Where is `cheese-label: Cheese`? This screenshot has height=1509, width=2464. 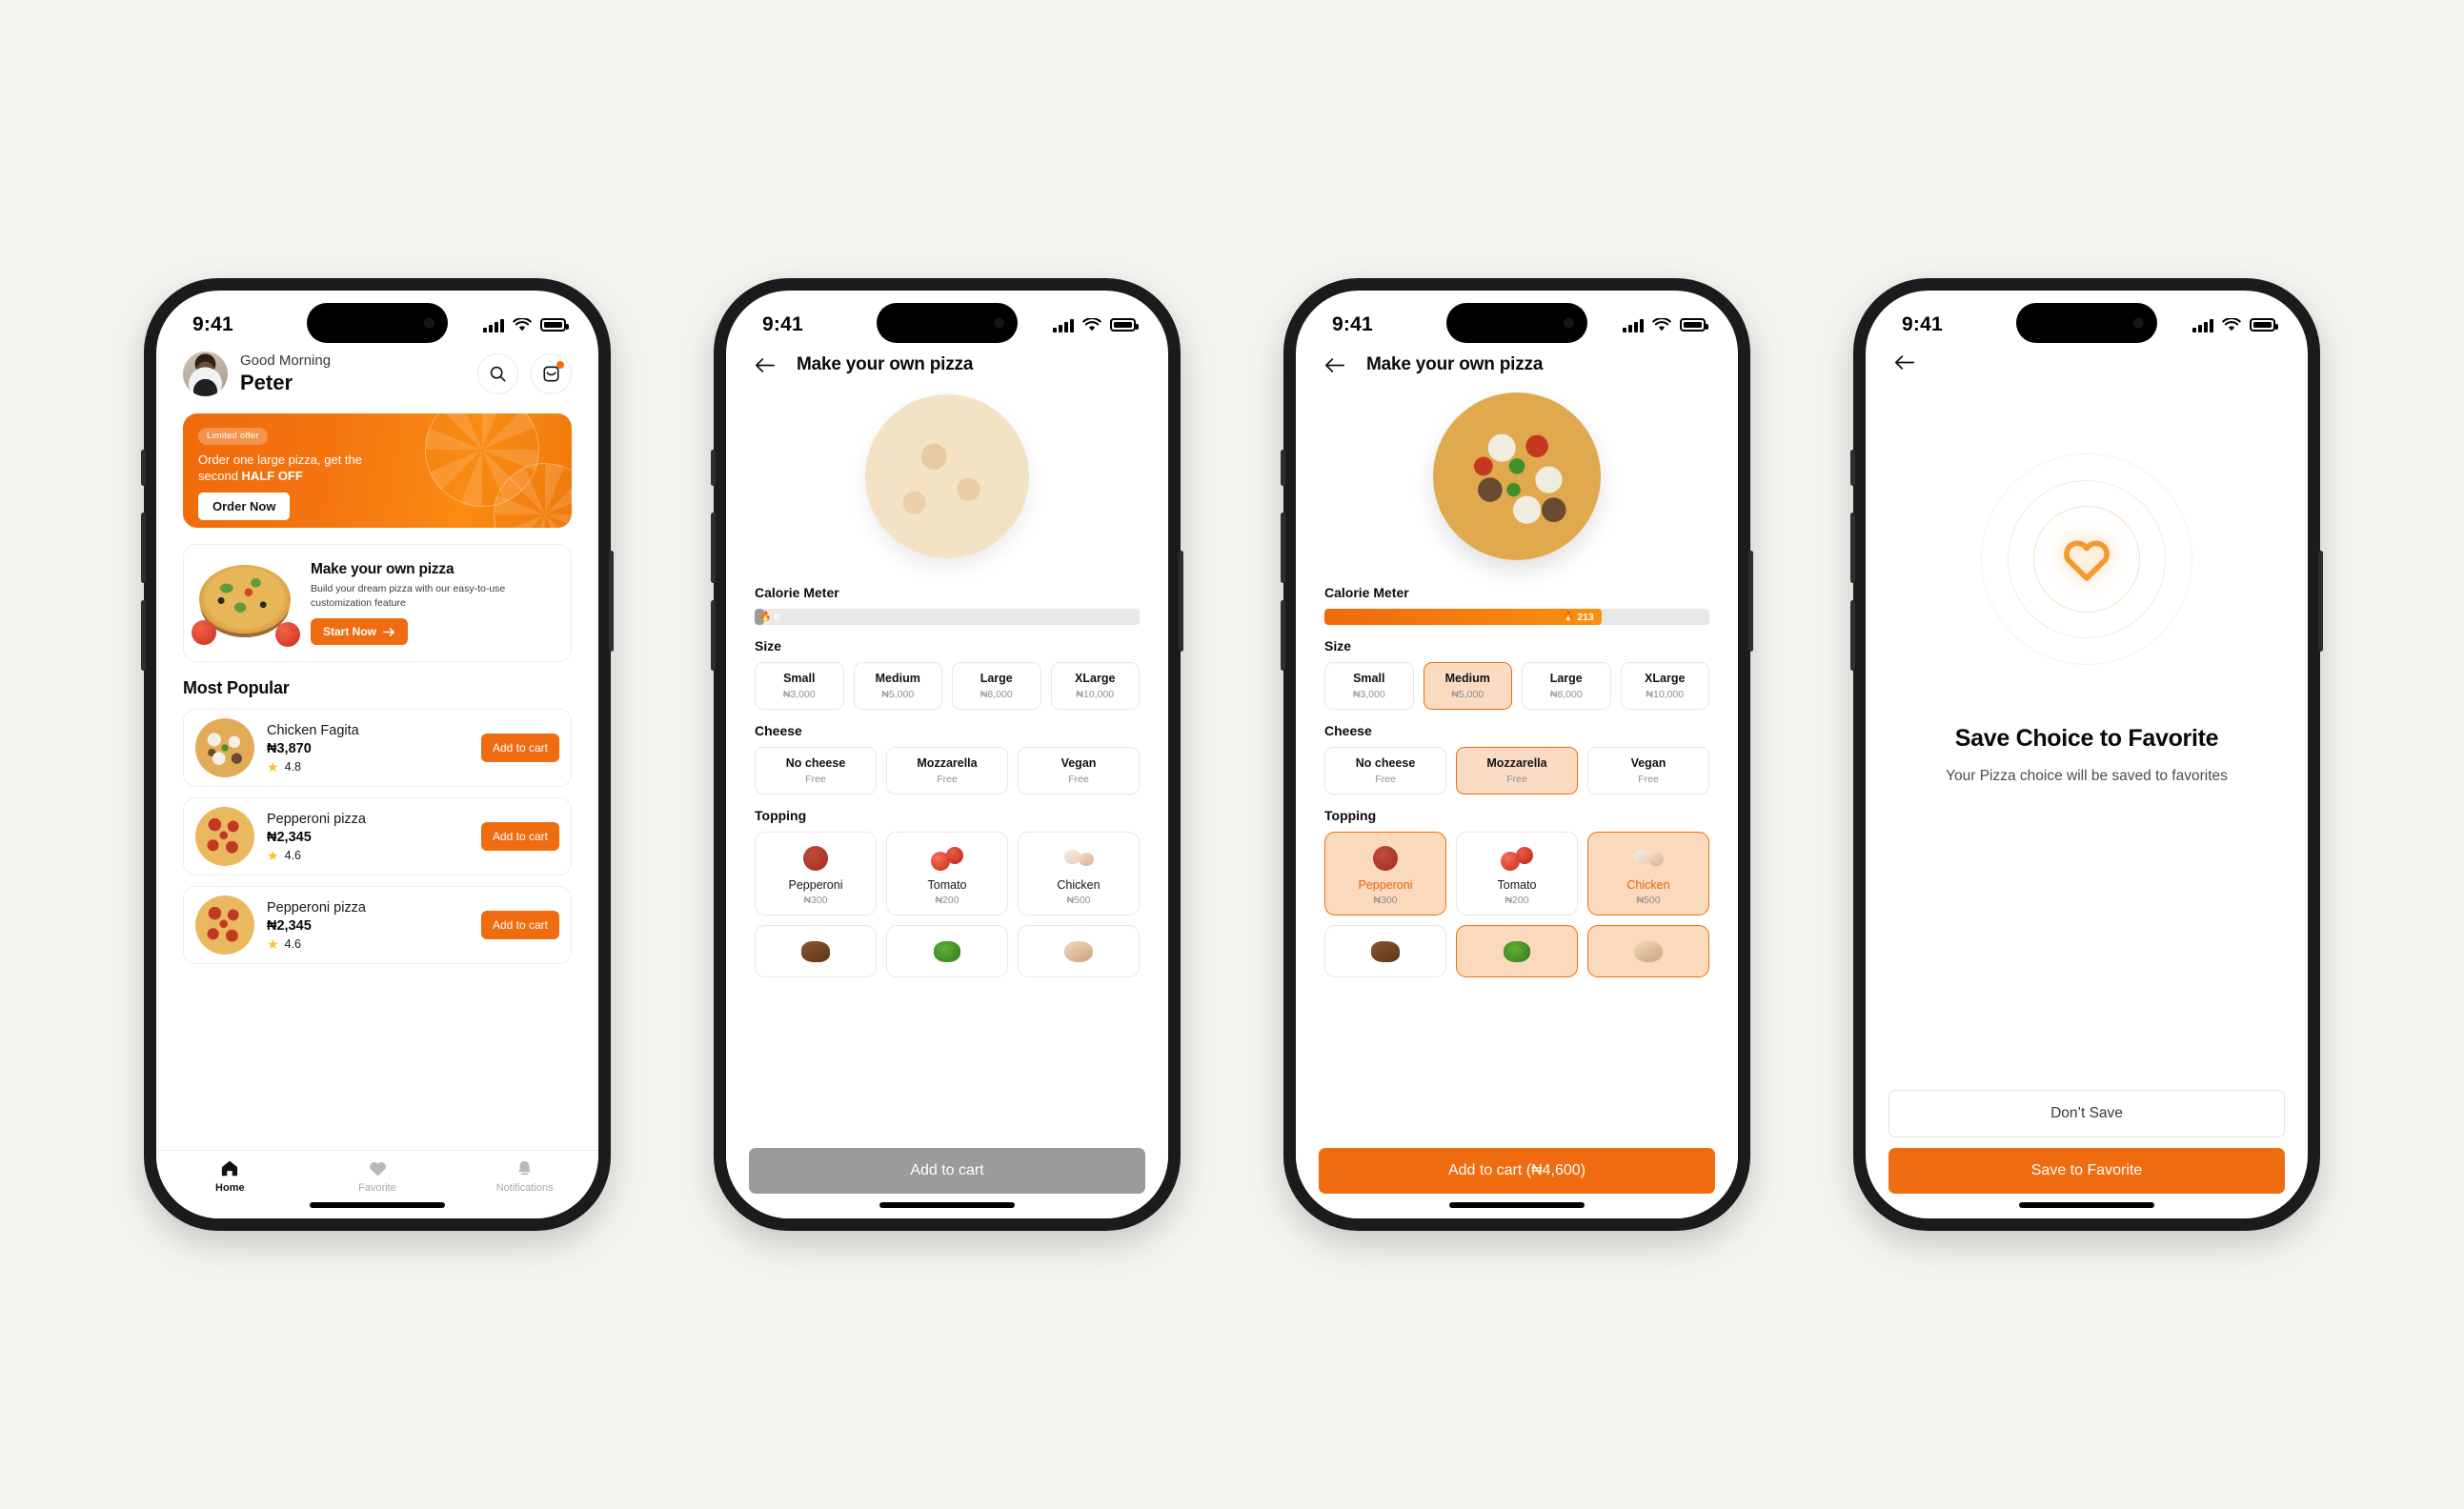
cheese-label: Cheese is located at coordinates (778, 730).